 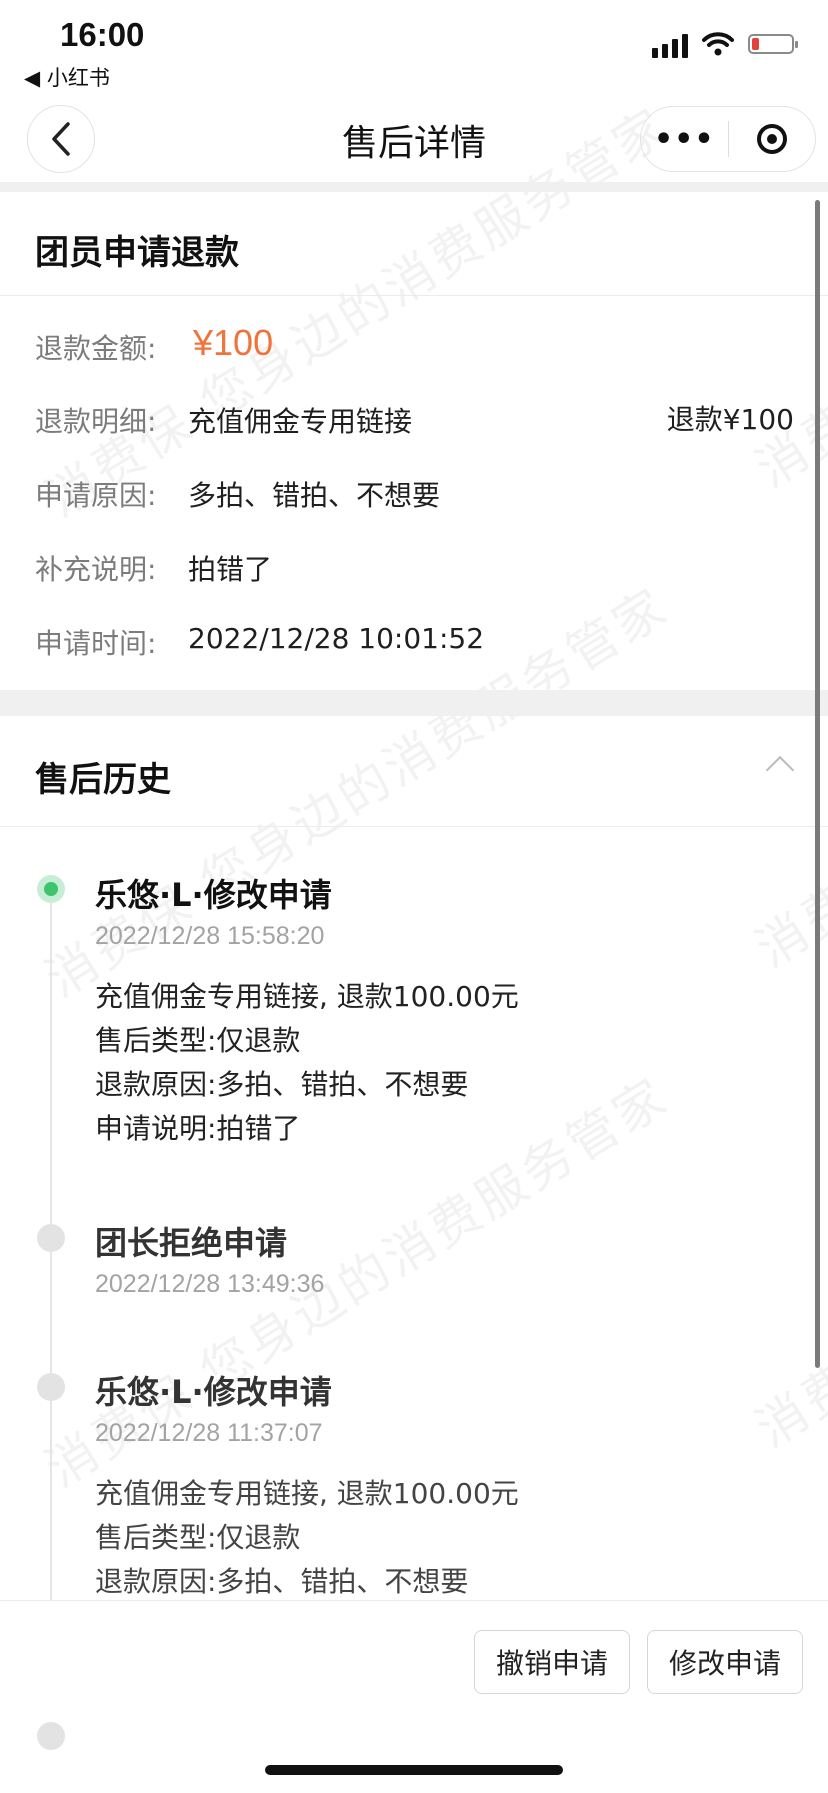 I want to click on battery-icon, so click(x=773, y=44).